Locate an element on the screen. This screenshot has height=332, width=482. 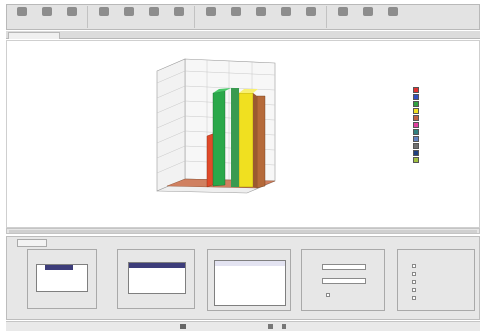
open-button is located at coordinates (46, 17).